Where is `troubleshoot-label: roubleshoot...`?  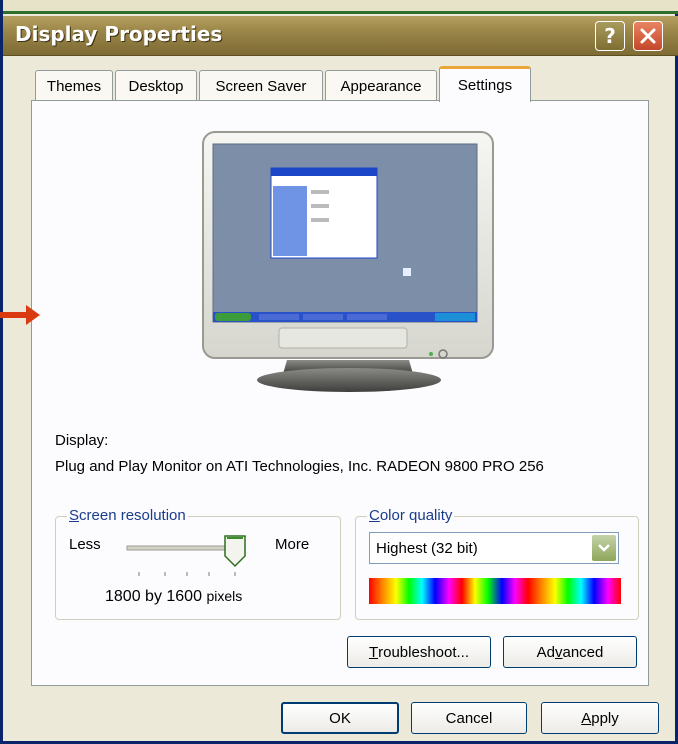
troubleshoot-label: roubleshoot... is located at coordinates (424, 652).